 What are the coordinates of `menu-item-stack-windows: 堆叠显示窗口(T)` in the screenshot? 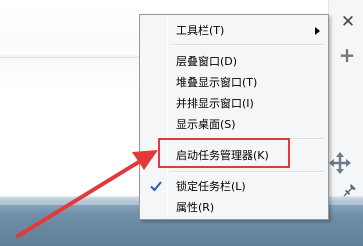 It's located at (234, 82).